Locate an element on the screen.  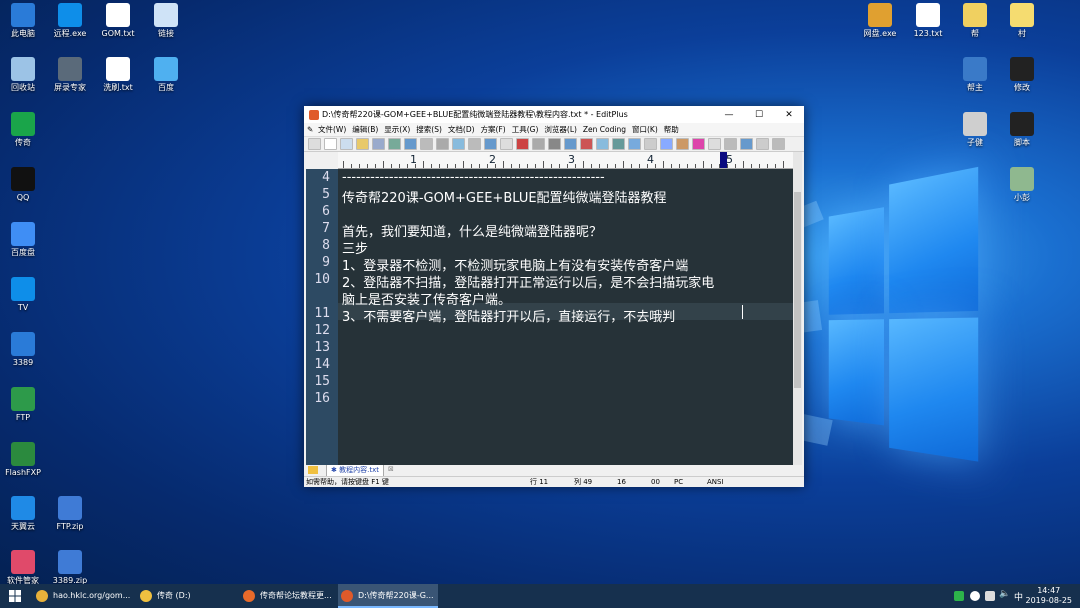
shield-icon is located at coordinates (23, 124).